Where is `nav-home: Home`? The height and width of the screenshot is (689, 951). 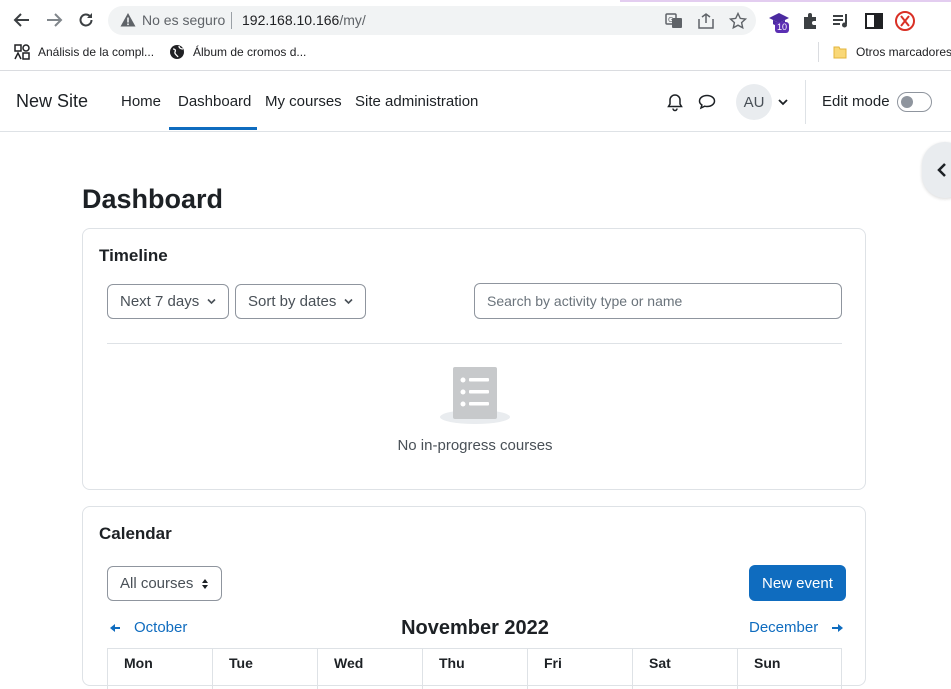
nav-home: Home is located at coordinates (141, 101).